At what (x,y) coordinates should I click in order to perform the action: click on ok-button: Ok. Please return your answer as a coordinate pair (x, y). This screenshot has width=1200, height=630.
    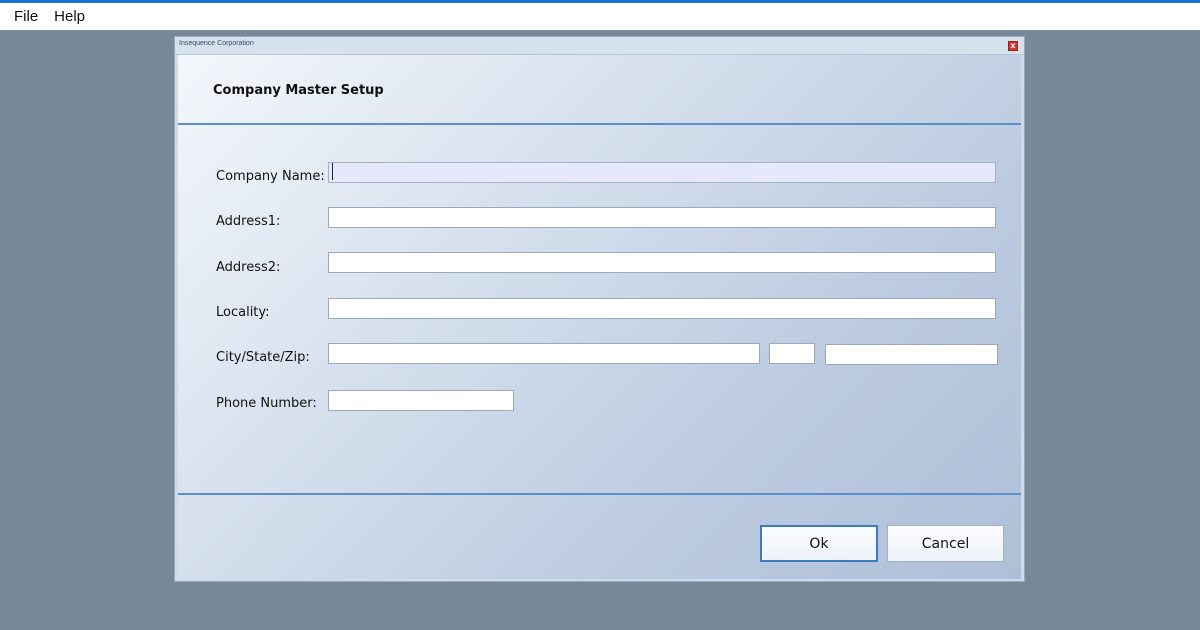
    Looking at the image, I should click on (819, 543).